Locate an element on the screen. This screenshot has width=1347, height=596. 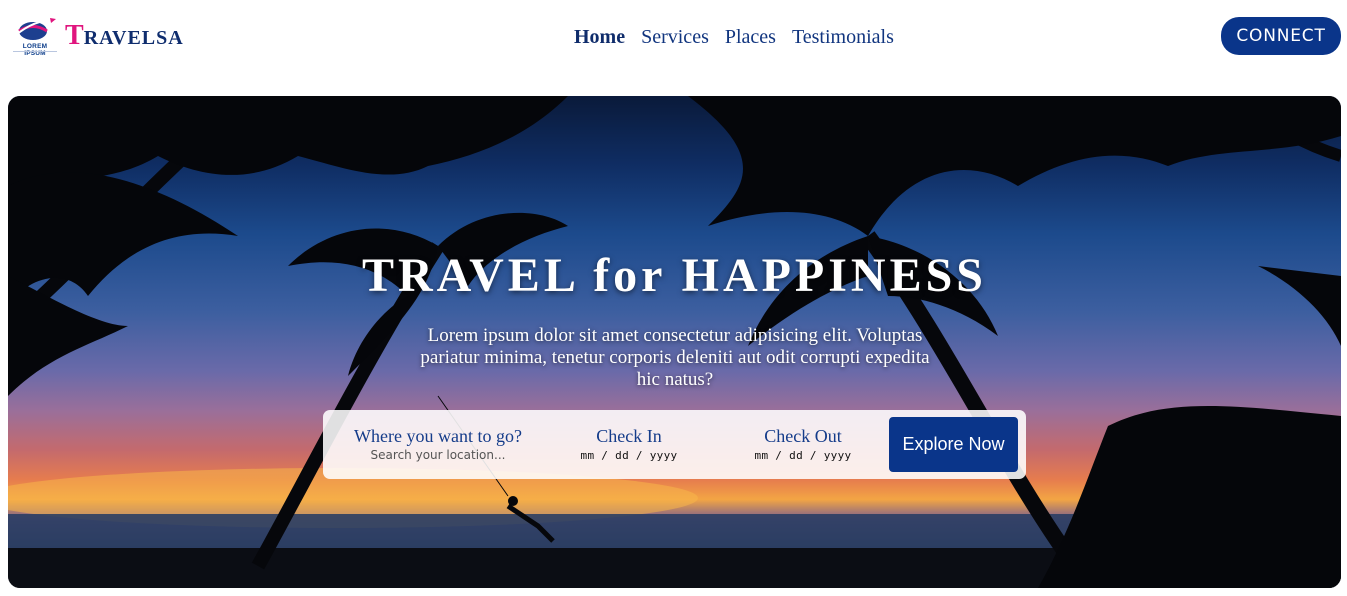
logo-globe-icon is located at coordinates (35, 29).